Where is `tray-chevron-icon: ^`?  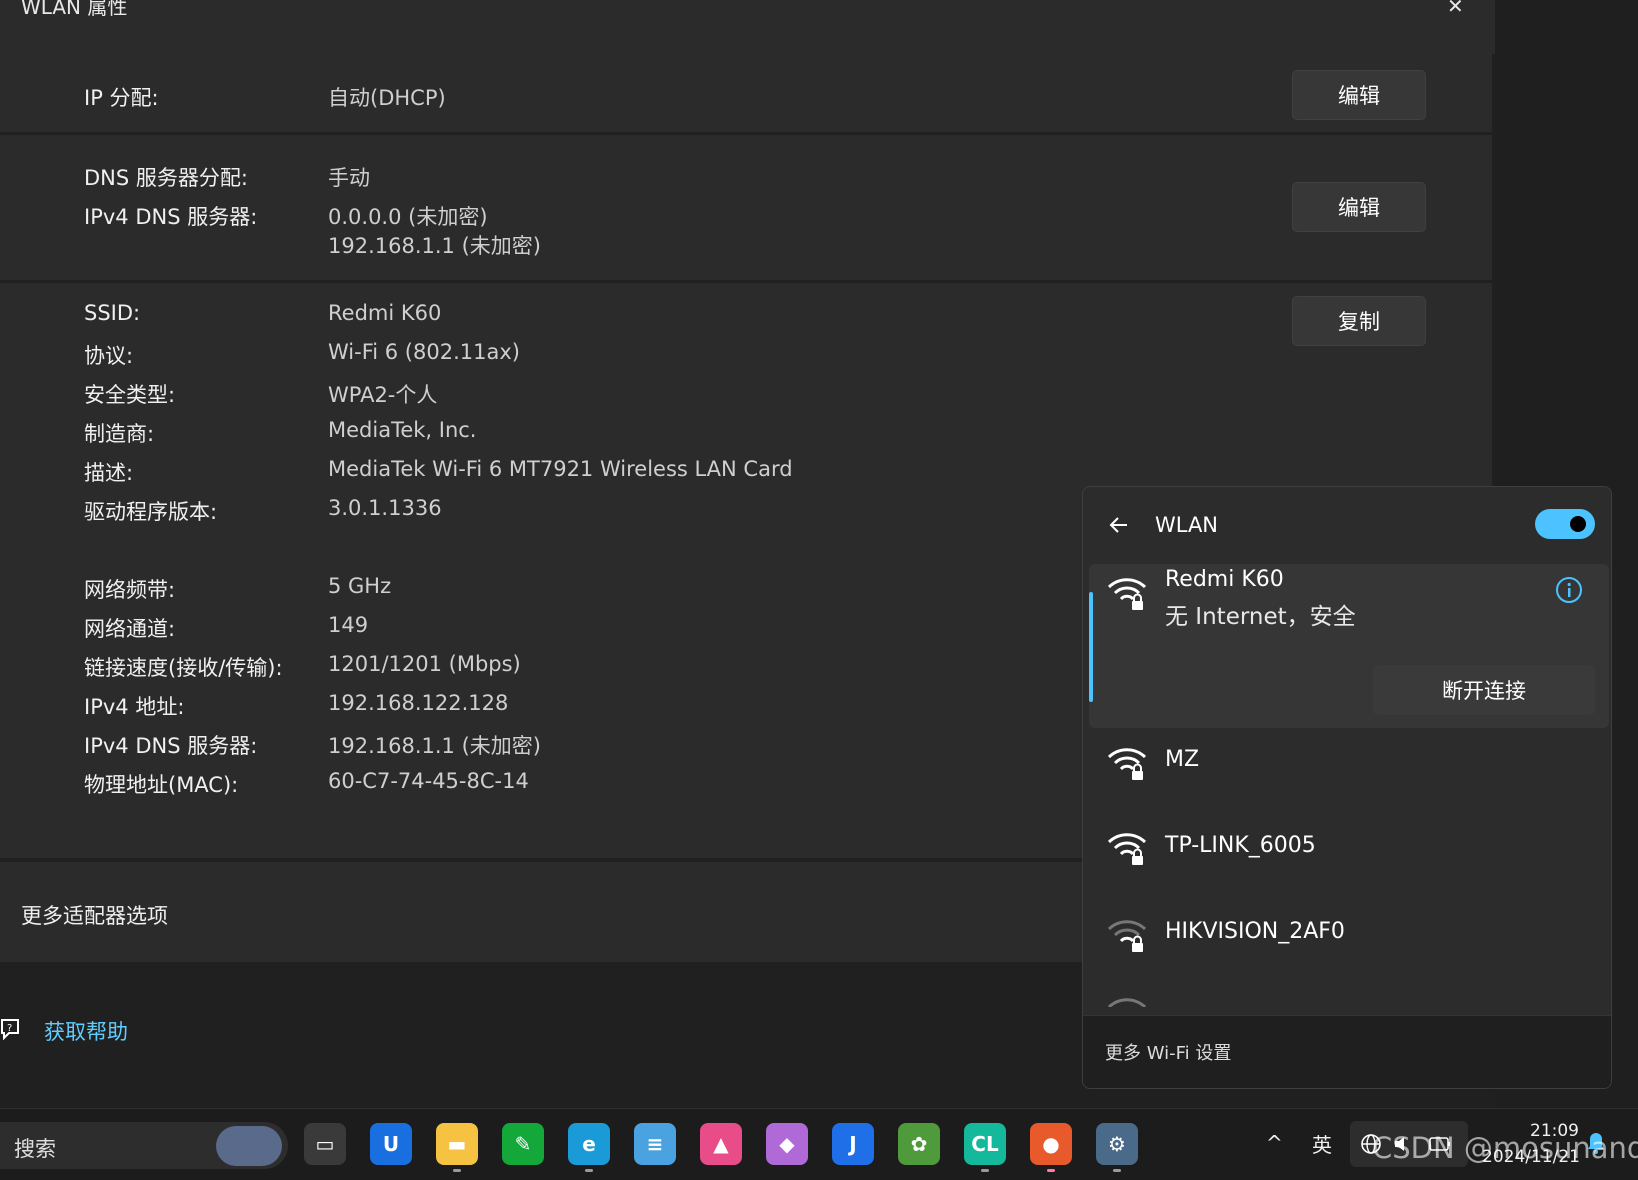 tray-chevron-icon: ^ is located at coordinates (1274, 1143).